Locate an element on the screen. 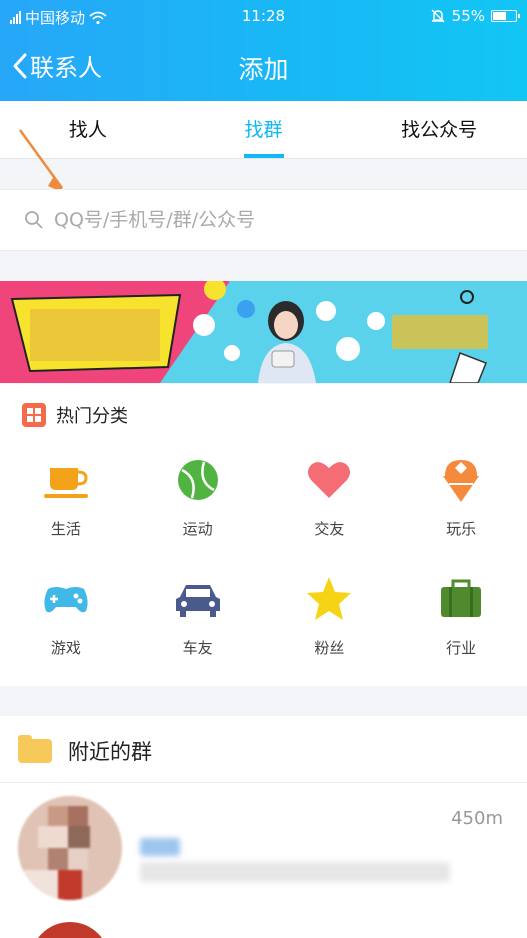 The image size is (527, 938). page-title: 添加 is located at coordinates (263, 69).